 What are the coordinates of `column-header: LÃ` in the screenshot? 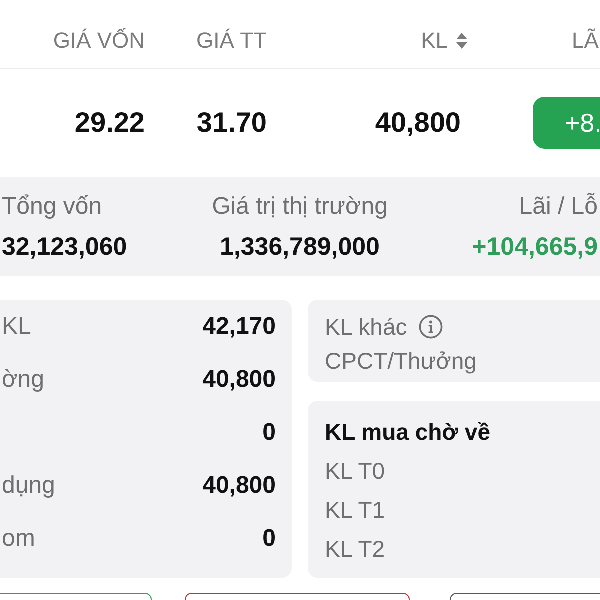 It's located at (585, 41).